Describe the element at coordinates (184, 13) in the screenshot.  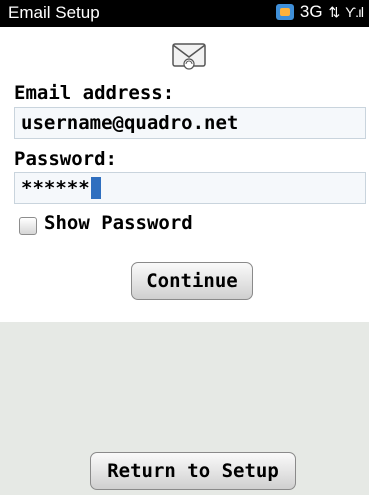
I see `status-bar: Email Setup 3G ⇅ Ƴ.ıl` at that location.